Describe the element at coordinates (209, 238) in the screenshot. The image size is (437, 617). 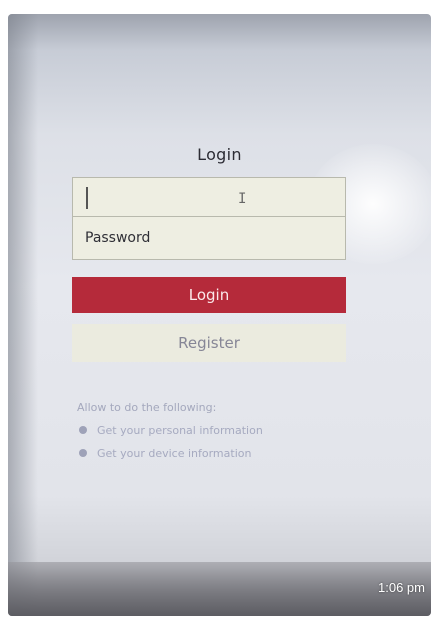
I see `password-input: Password` at that location.